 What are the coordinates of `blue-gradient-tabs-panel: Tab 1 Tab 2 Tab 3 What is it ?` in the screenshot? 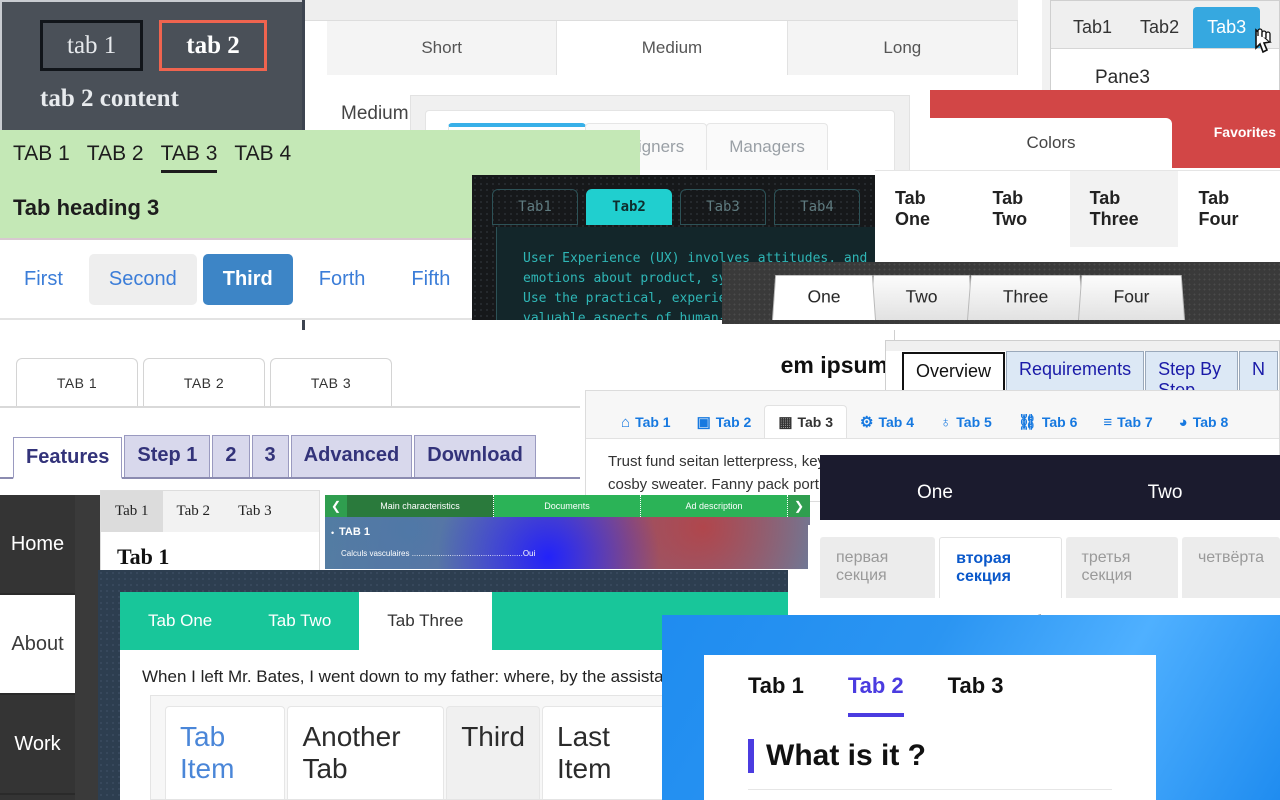 It's located at (971, 707).